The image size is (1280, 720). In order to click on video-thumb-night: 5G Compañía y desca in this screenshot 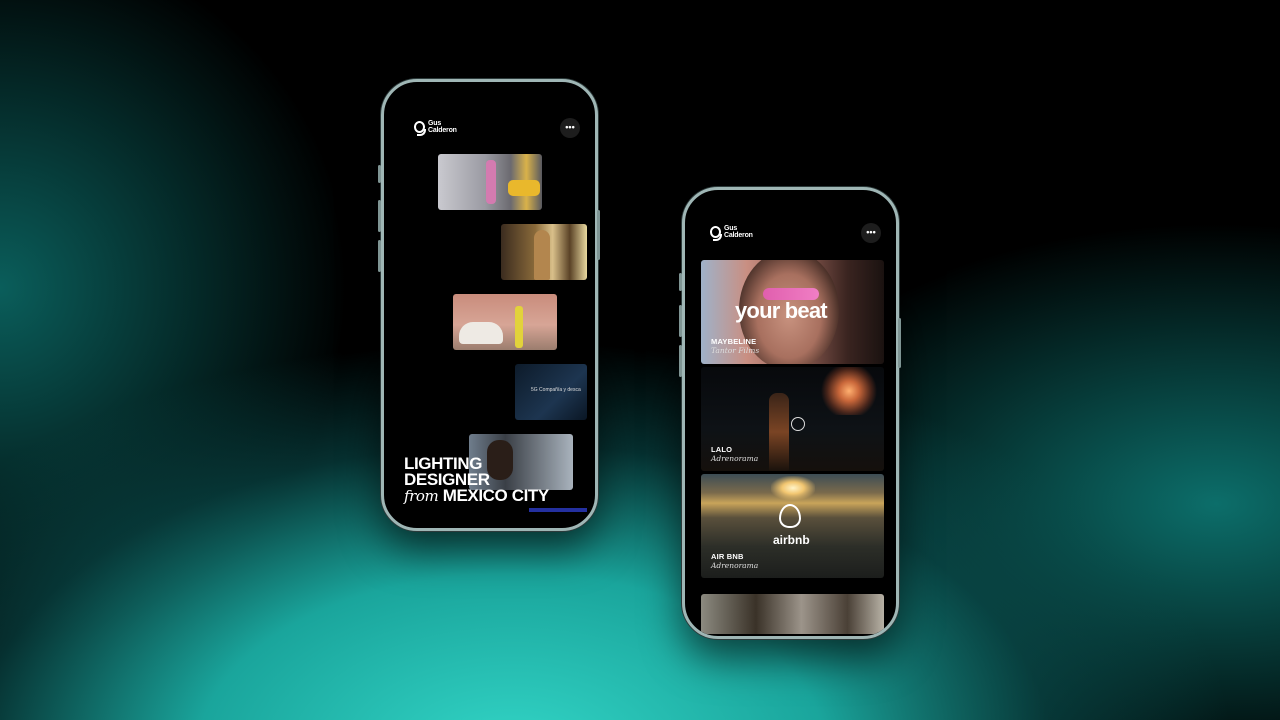, I will do `click(551, 392)`.